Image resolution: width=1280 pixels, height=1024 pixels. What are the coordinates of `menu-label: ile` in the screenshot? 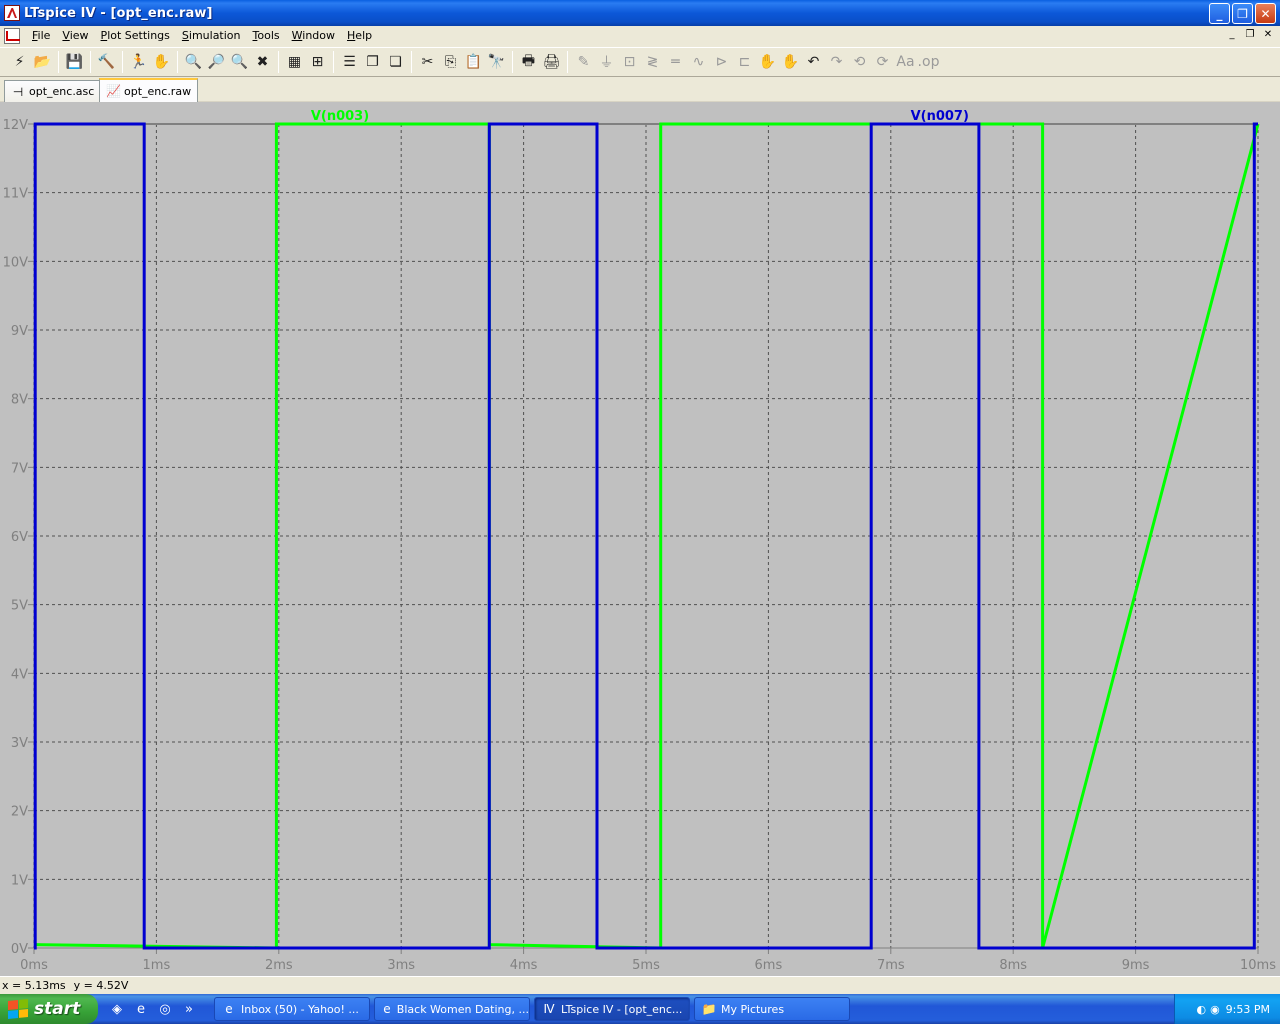 It's located at (44, 35).